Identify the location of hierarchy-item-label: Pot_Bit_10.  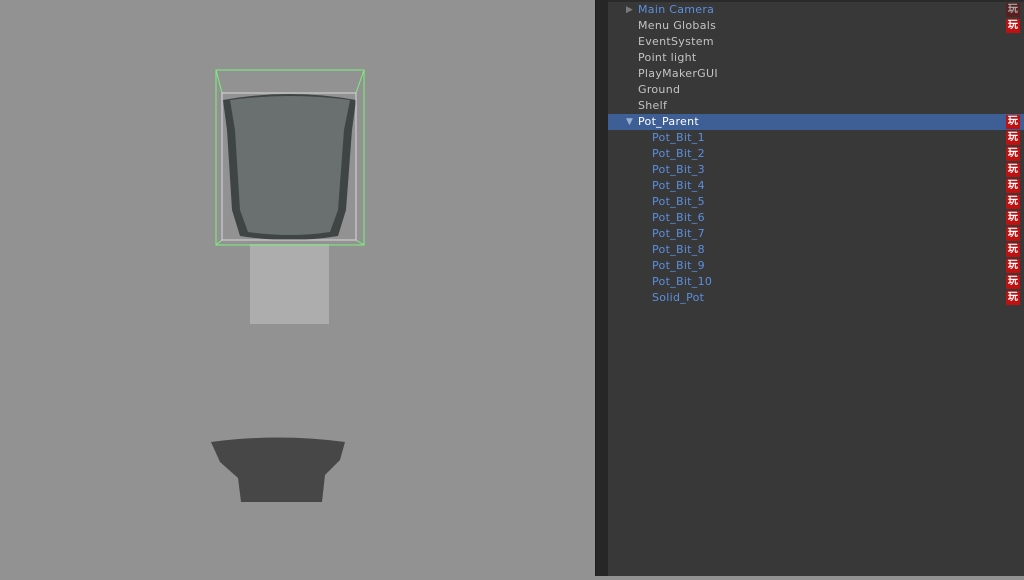
(682, 281).